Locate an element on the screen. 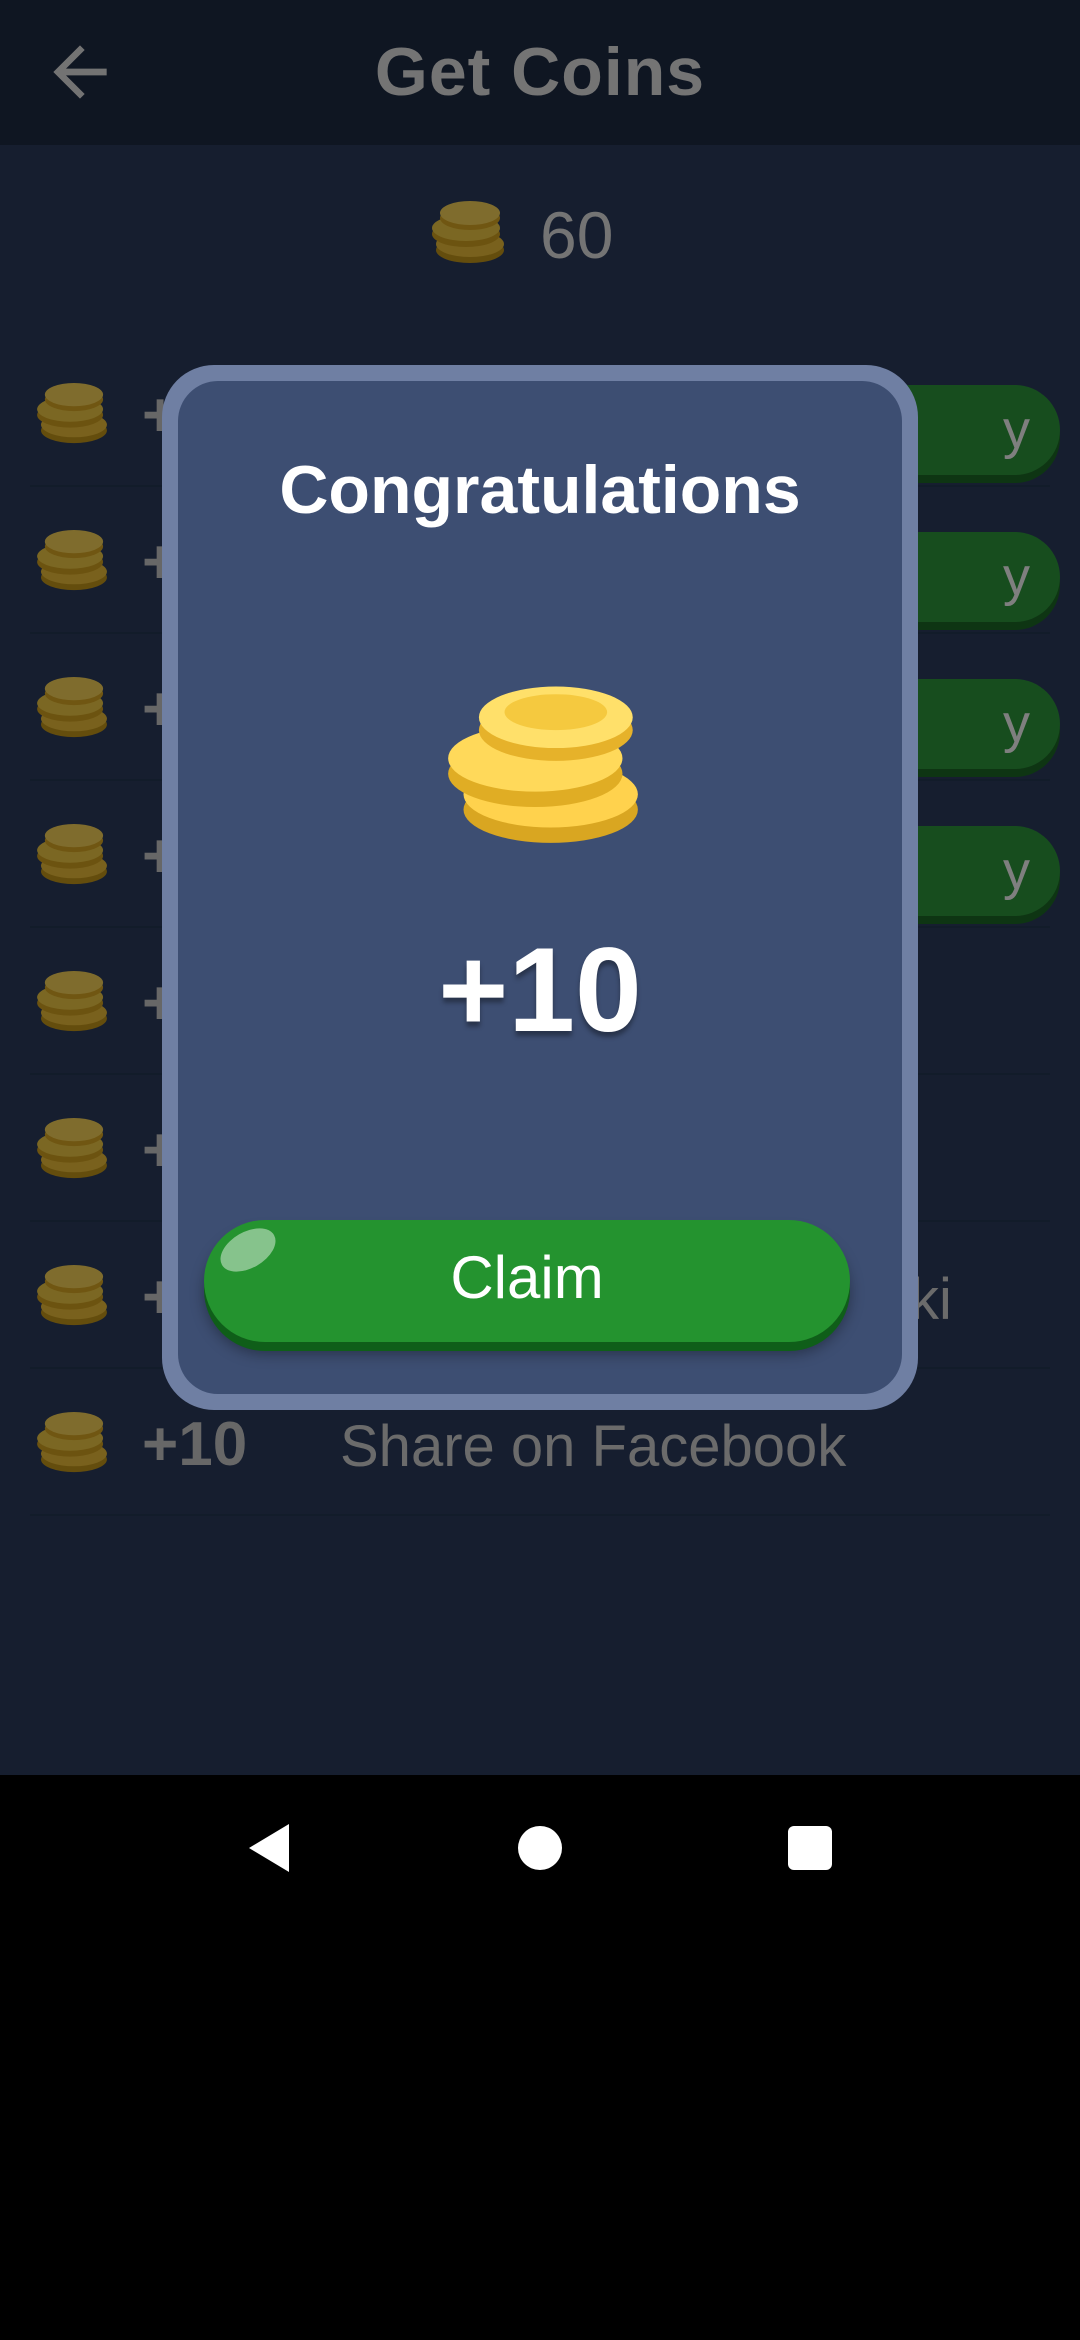  triangle-back-icon is located at coordinates (269, 1848).